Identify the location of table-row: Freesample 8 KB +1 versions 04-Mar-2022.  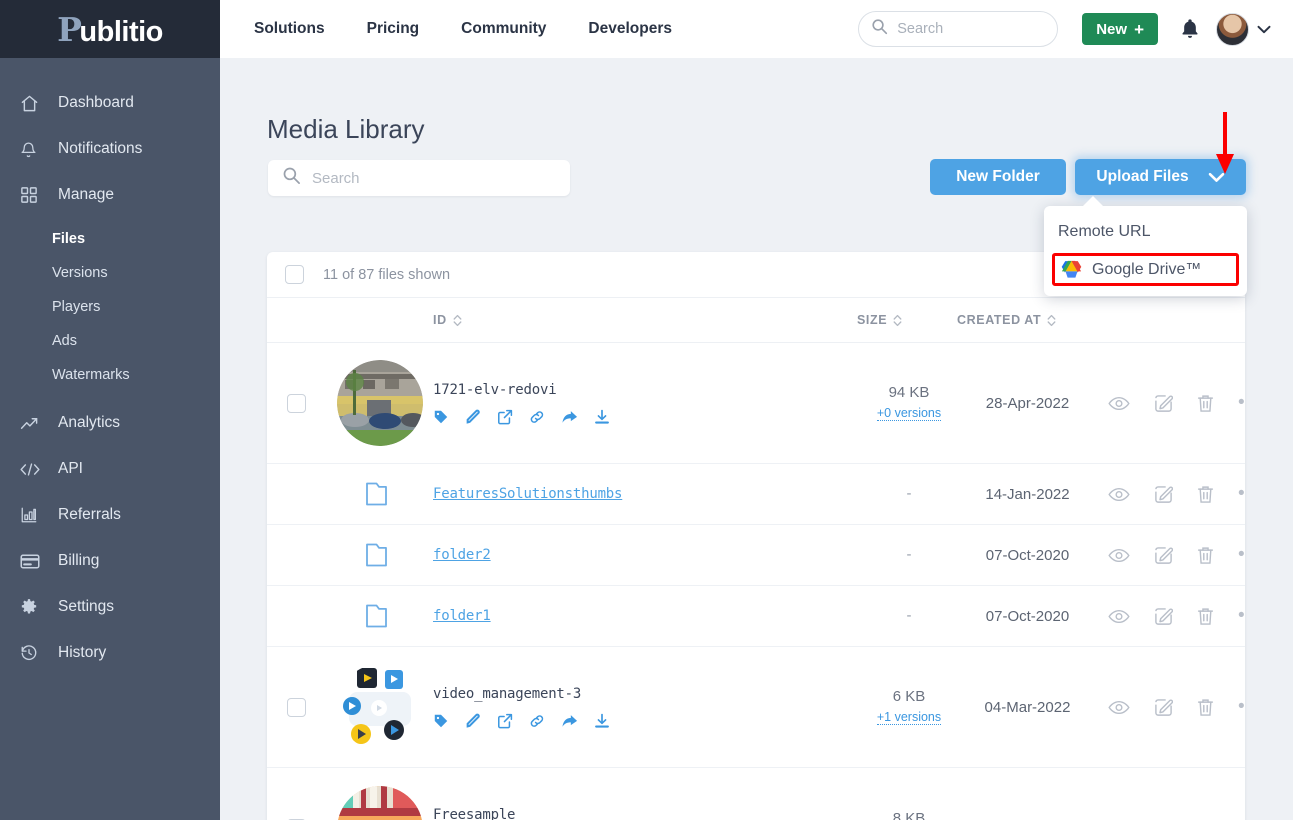
(756, 794).